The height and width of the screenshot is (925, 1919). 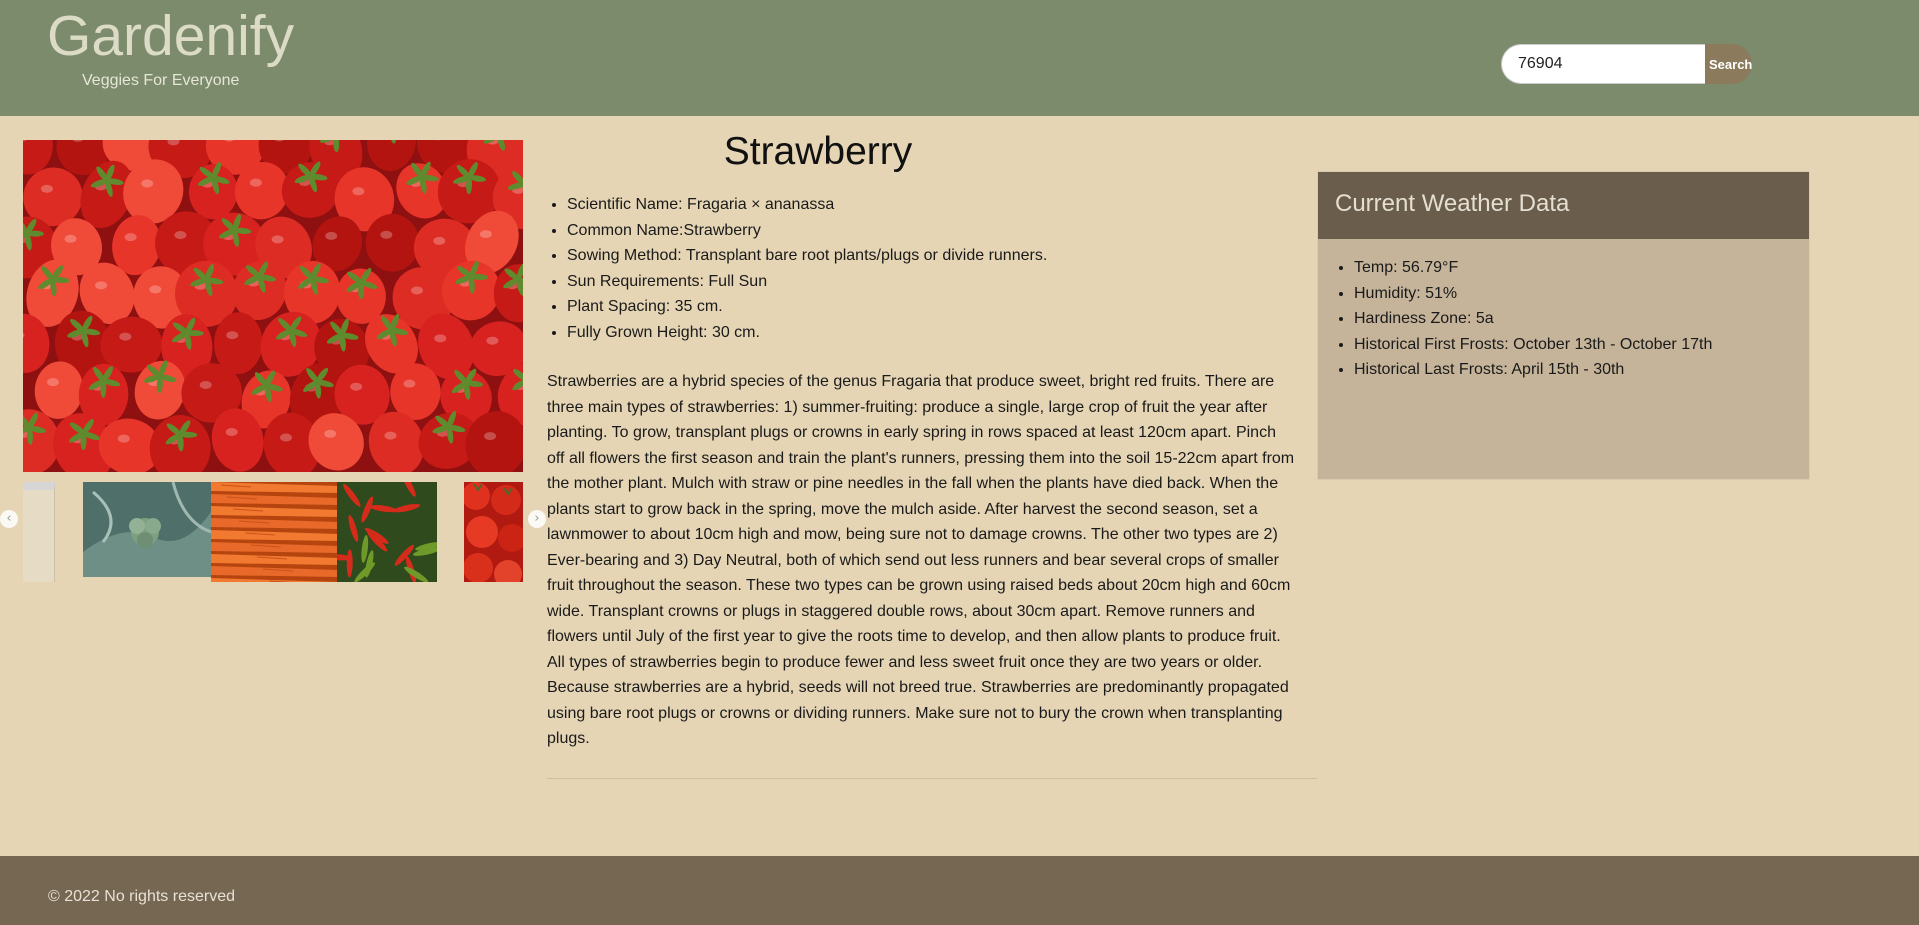 What do you see at coordinates (947, 231) in the screenshot?
I see `fact-common-name: Common Name:Strawberry` at bounding box center [947, 231].